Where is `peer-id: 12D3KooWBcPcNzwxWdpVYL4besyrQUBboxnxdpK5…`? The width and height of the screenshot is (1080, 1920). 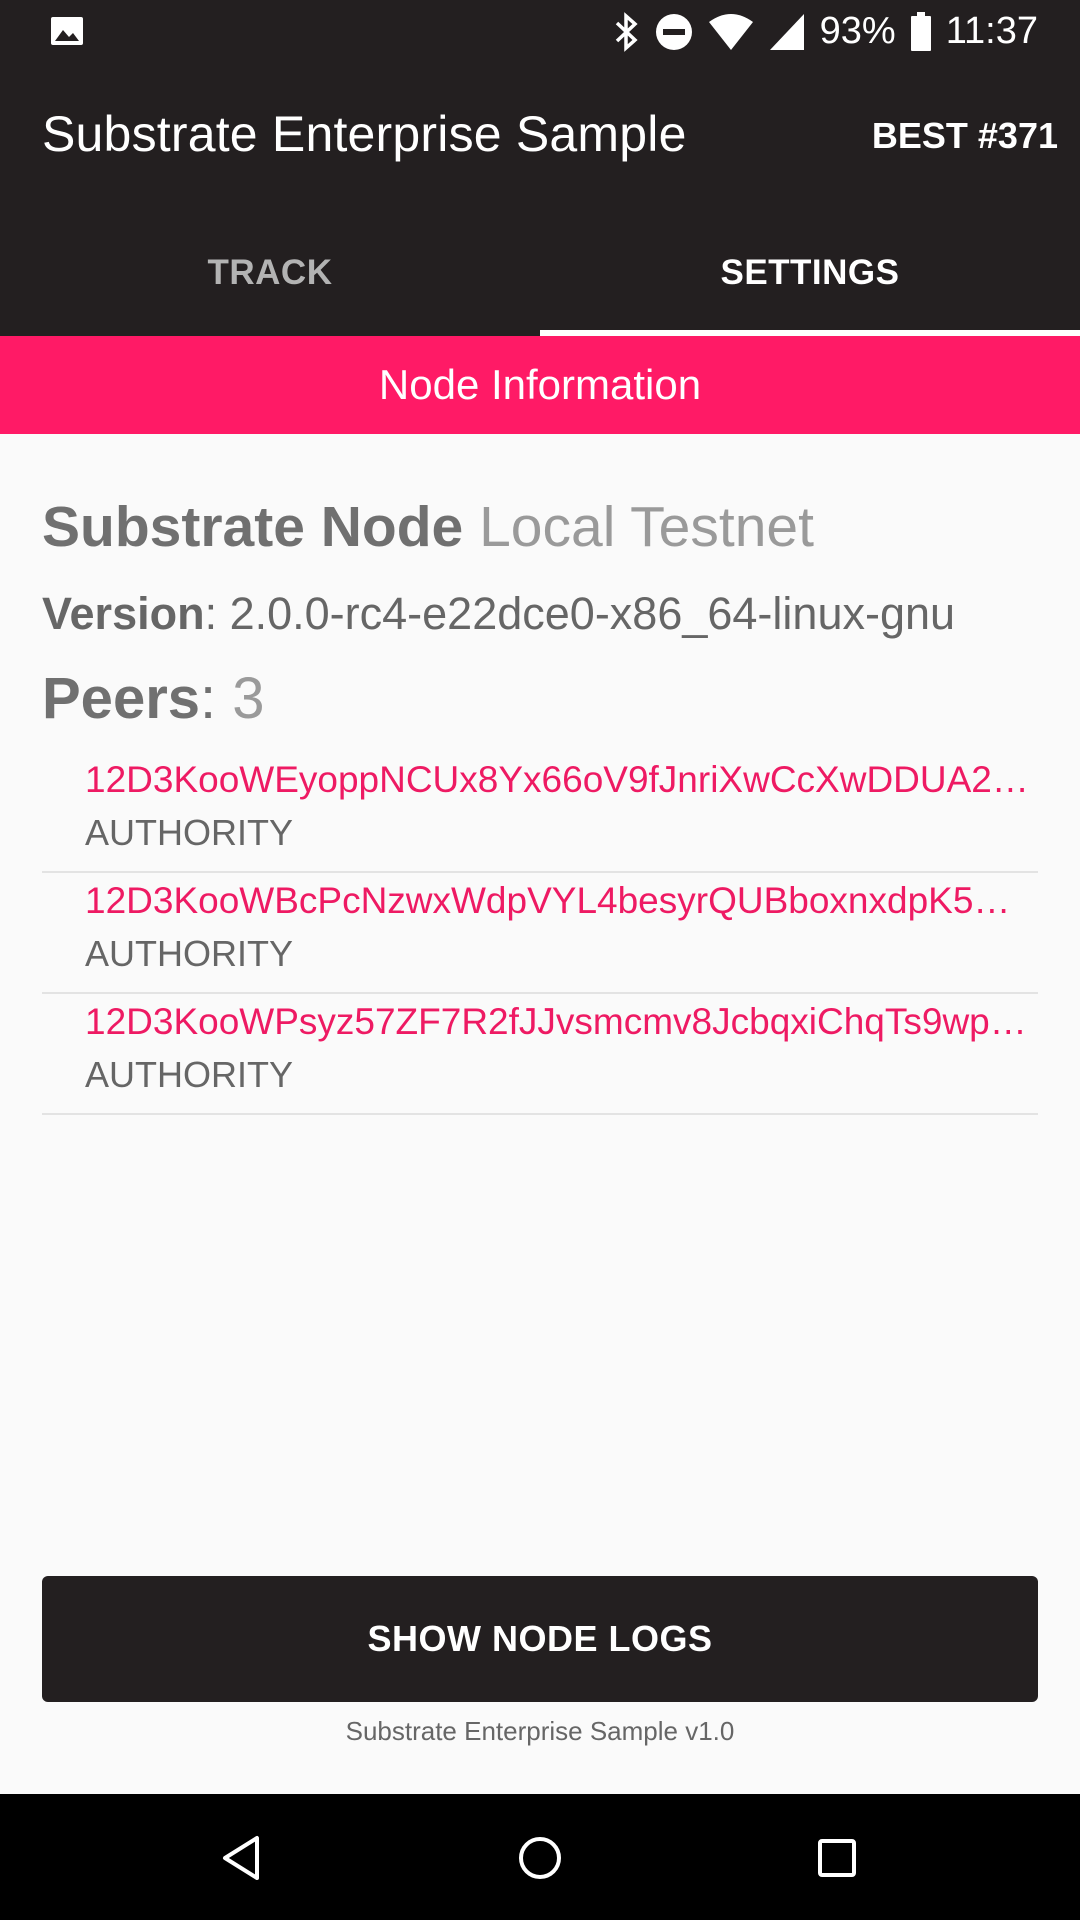 peer-id: 12D3KooWBcPcNzwxWdpVYL4besyrQUBboxnxdpK5… is located at coordinates (557, 900).